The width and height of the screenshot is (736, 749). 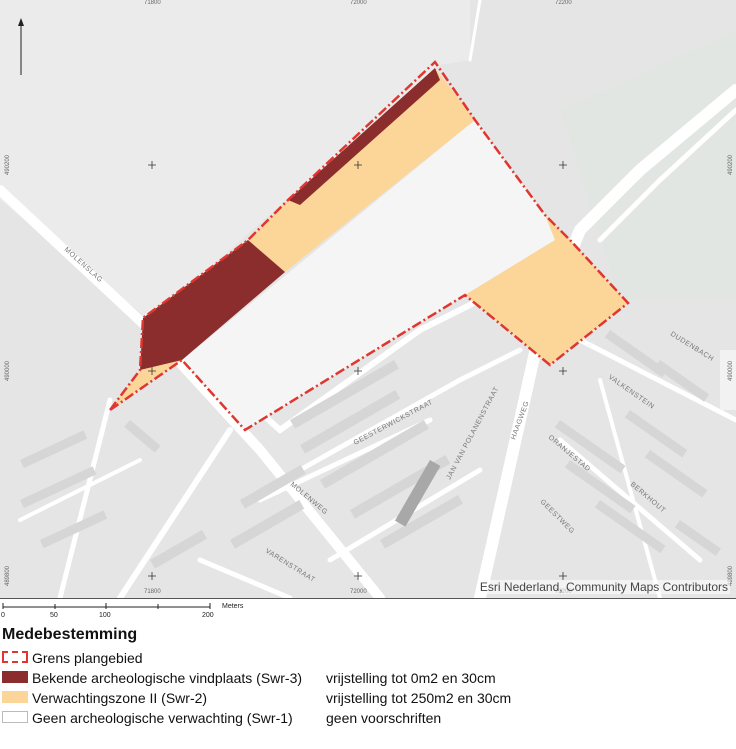 I want to click on y-tick-left-3: 489800, so click(x=8, y=575).